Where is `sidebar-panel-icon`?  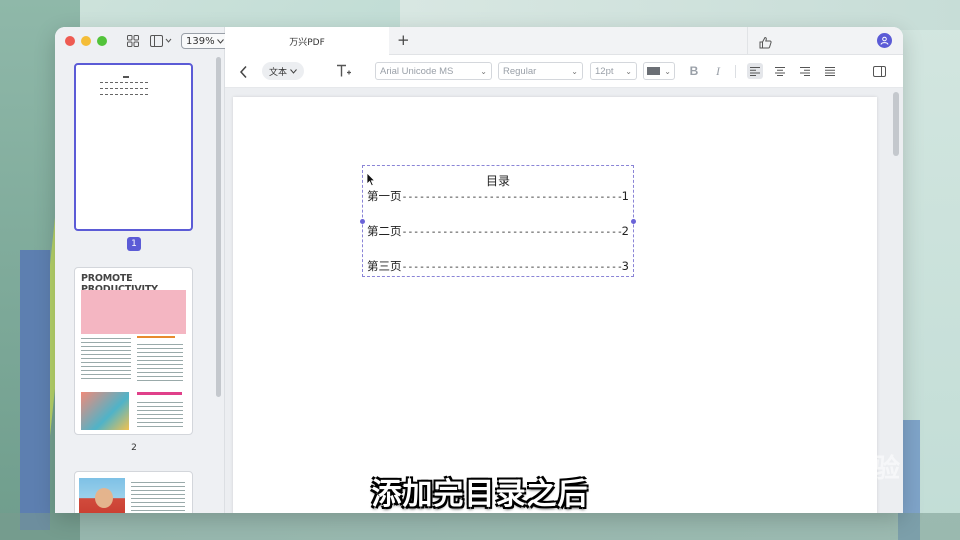
sidebar-panel-icon is located at coordinates (161, 41).